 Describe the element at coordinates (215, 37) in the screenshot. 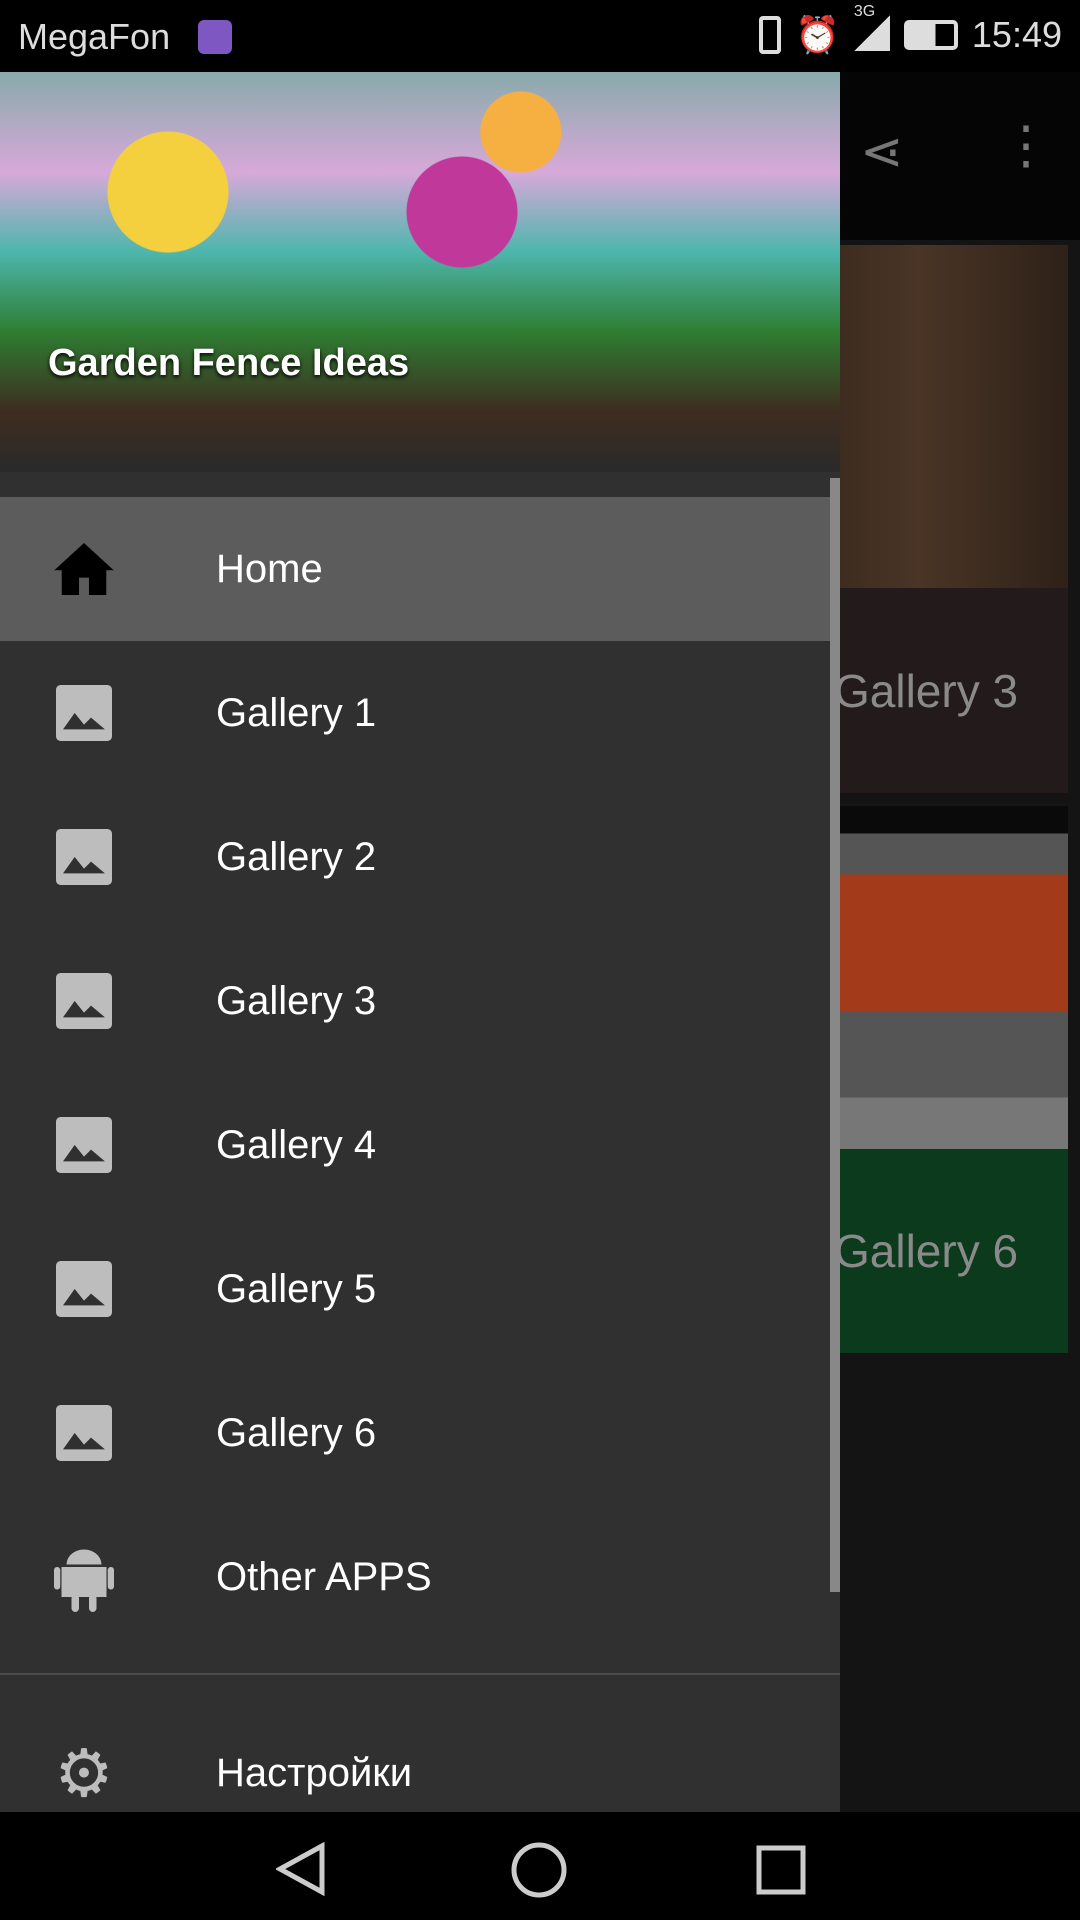

I see `gallery-notification-icon` at that location.